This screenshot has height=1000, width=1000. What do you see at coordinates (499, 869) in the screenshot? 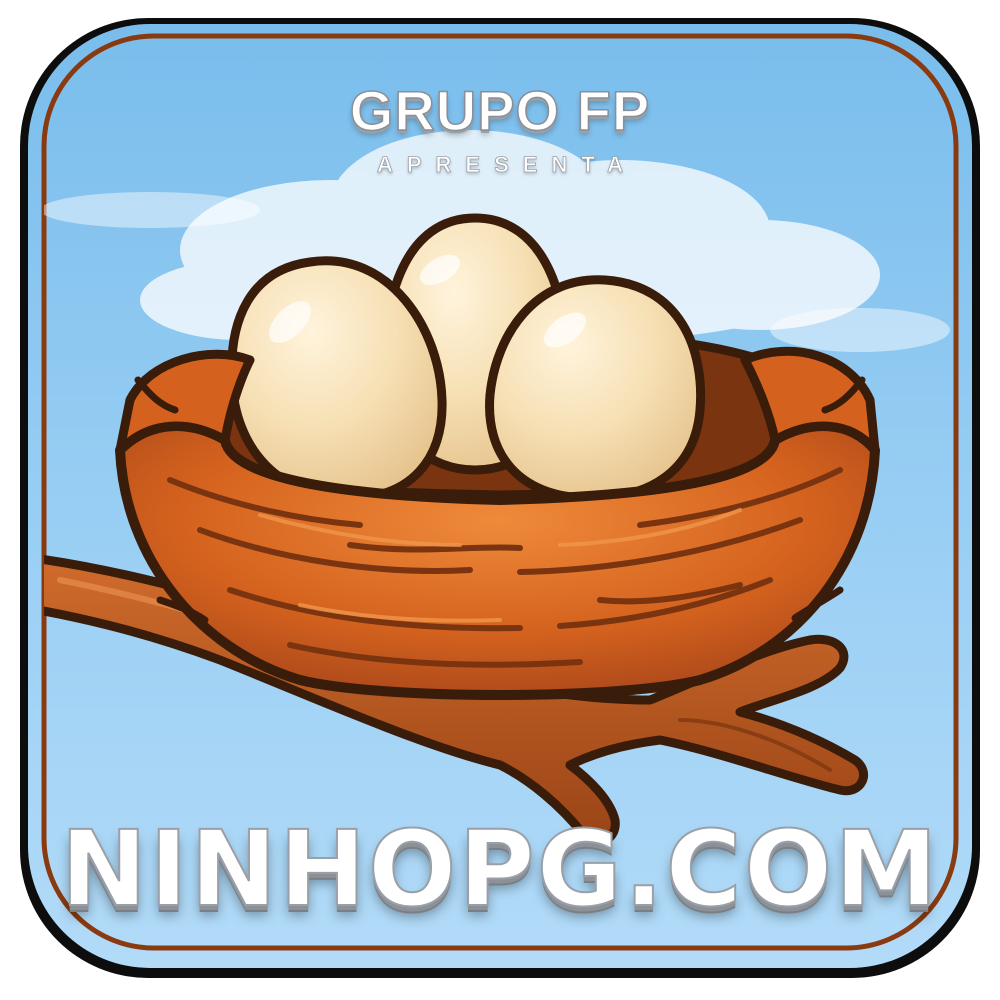
I see `site-domain: NINHOPG.COM` at bounding box center [499, 869].